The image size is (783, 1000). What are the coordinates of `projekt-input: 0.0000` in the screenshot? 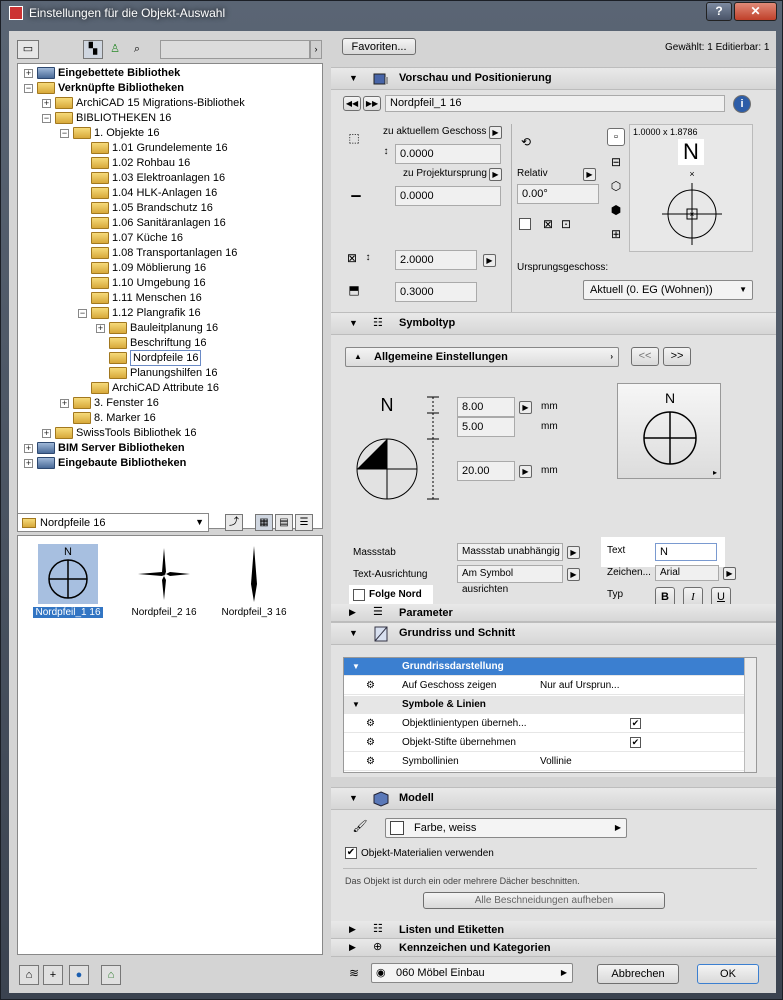 It's located at (448, 196).